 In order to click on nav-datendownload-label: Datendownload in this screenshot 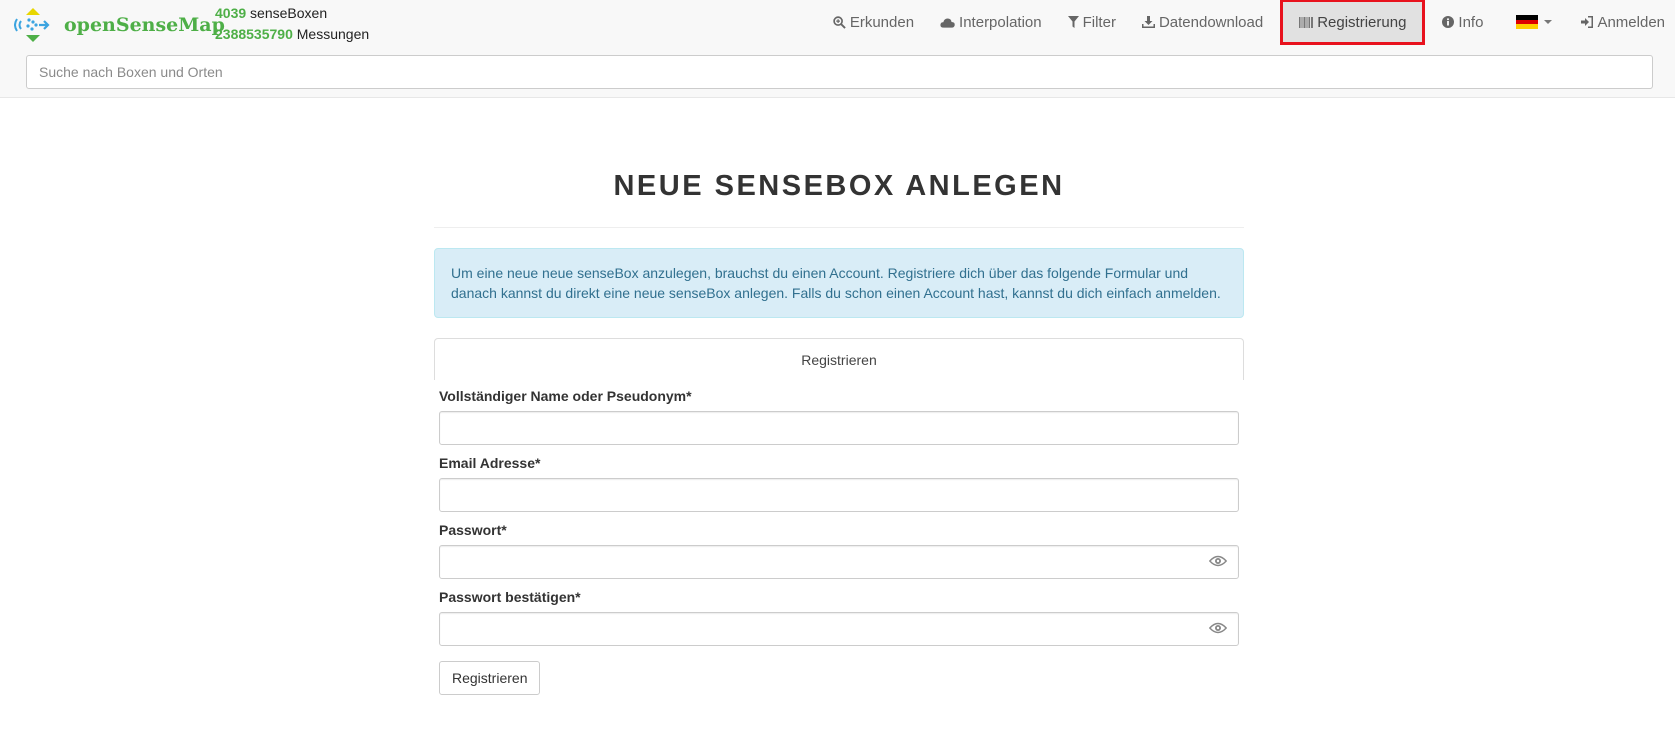, I will do `click(1211, 22)`.